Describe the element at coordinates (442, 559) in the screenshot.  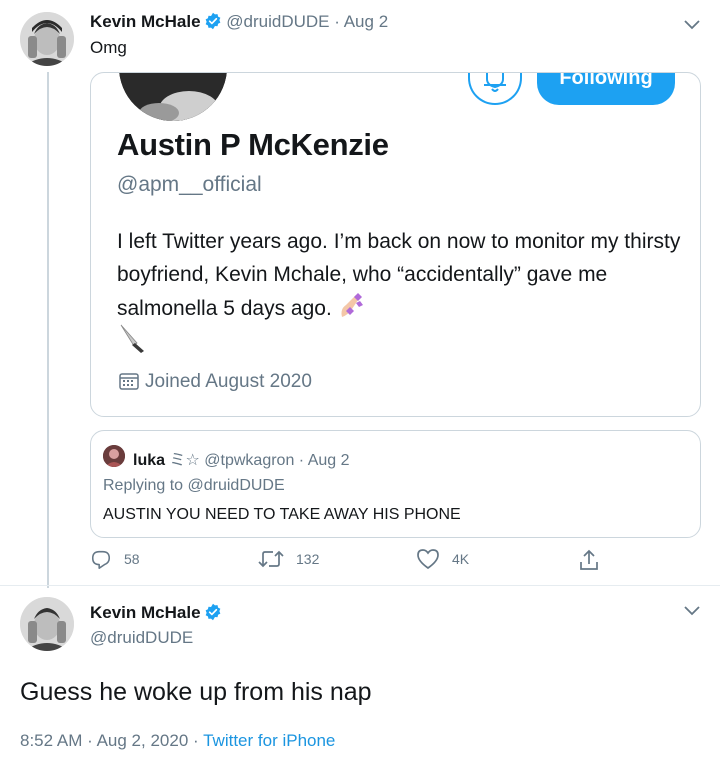
I see `like-button: 4K` at that location.